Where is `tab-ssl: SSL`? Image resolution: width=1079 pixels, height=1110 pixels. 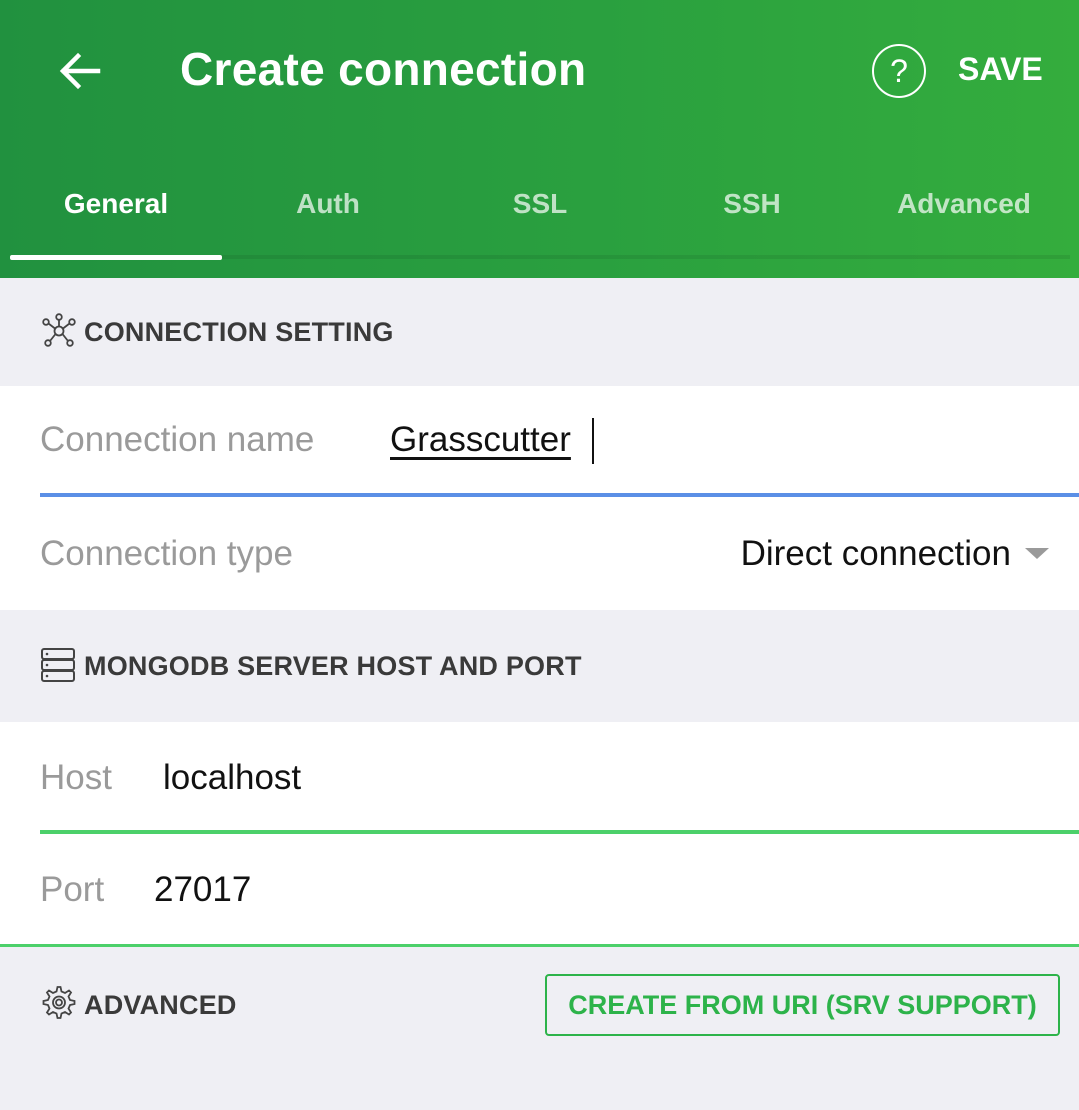
tab-ssl: SSL is located at coordinates (540, 204).